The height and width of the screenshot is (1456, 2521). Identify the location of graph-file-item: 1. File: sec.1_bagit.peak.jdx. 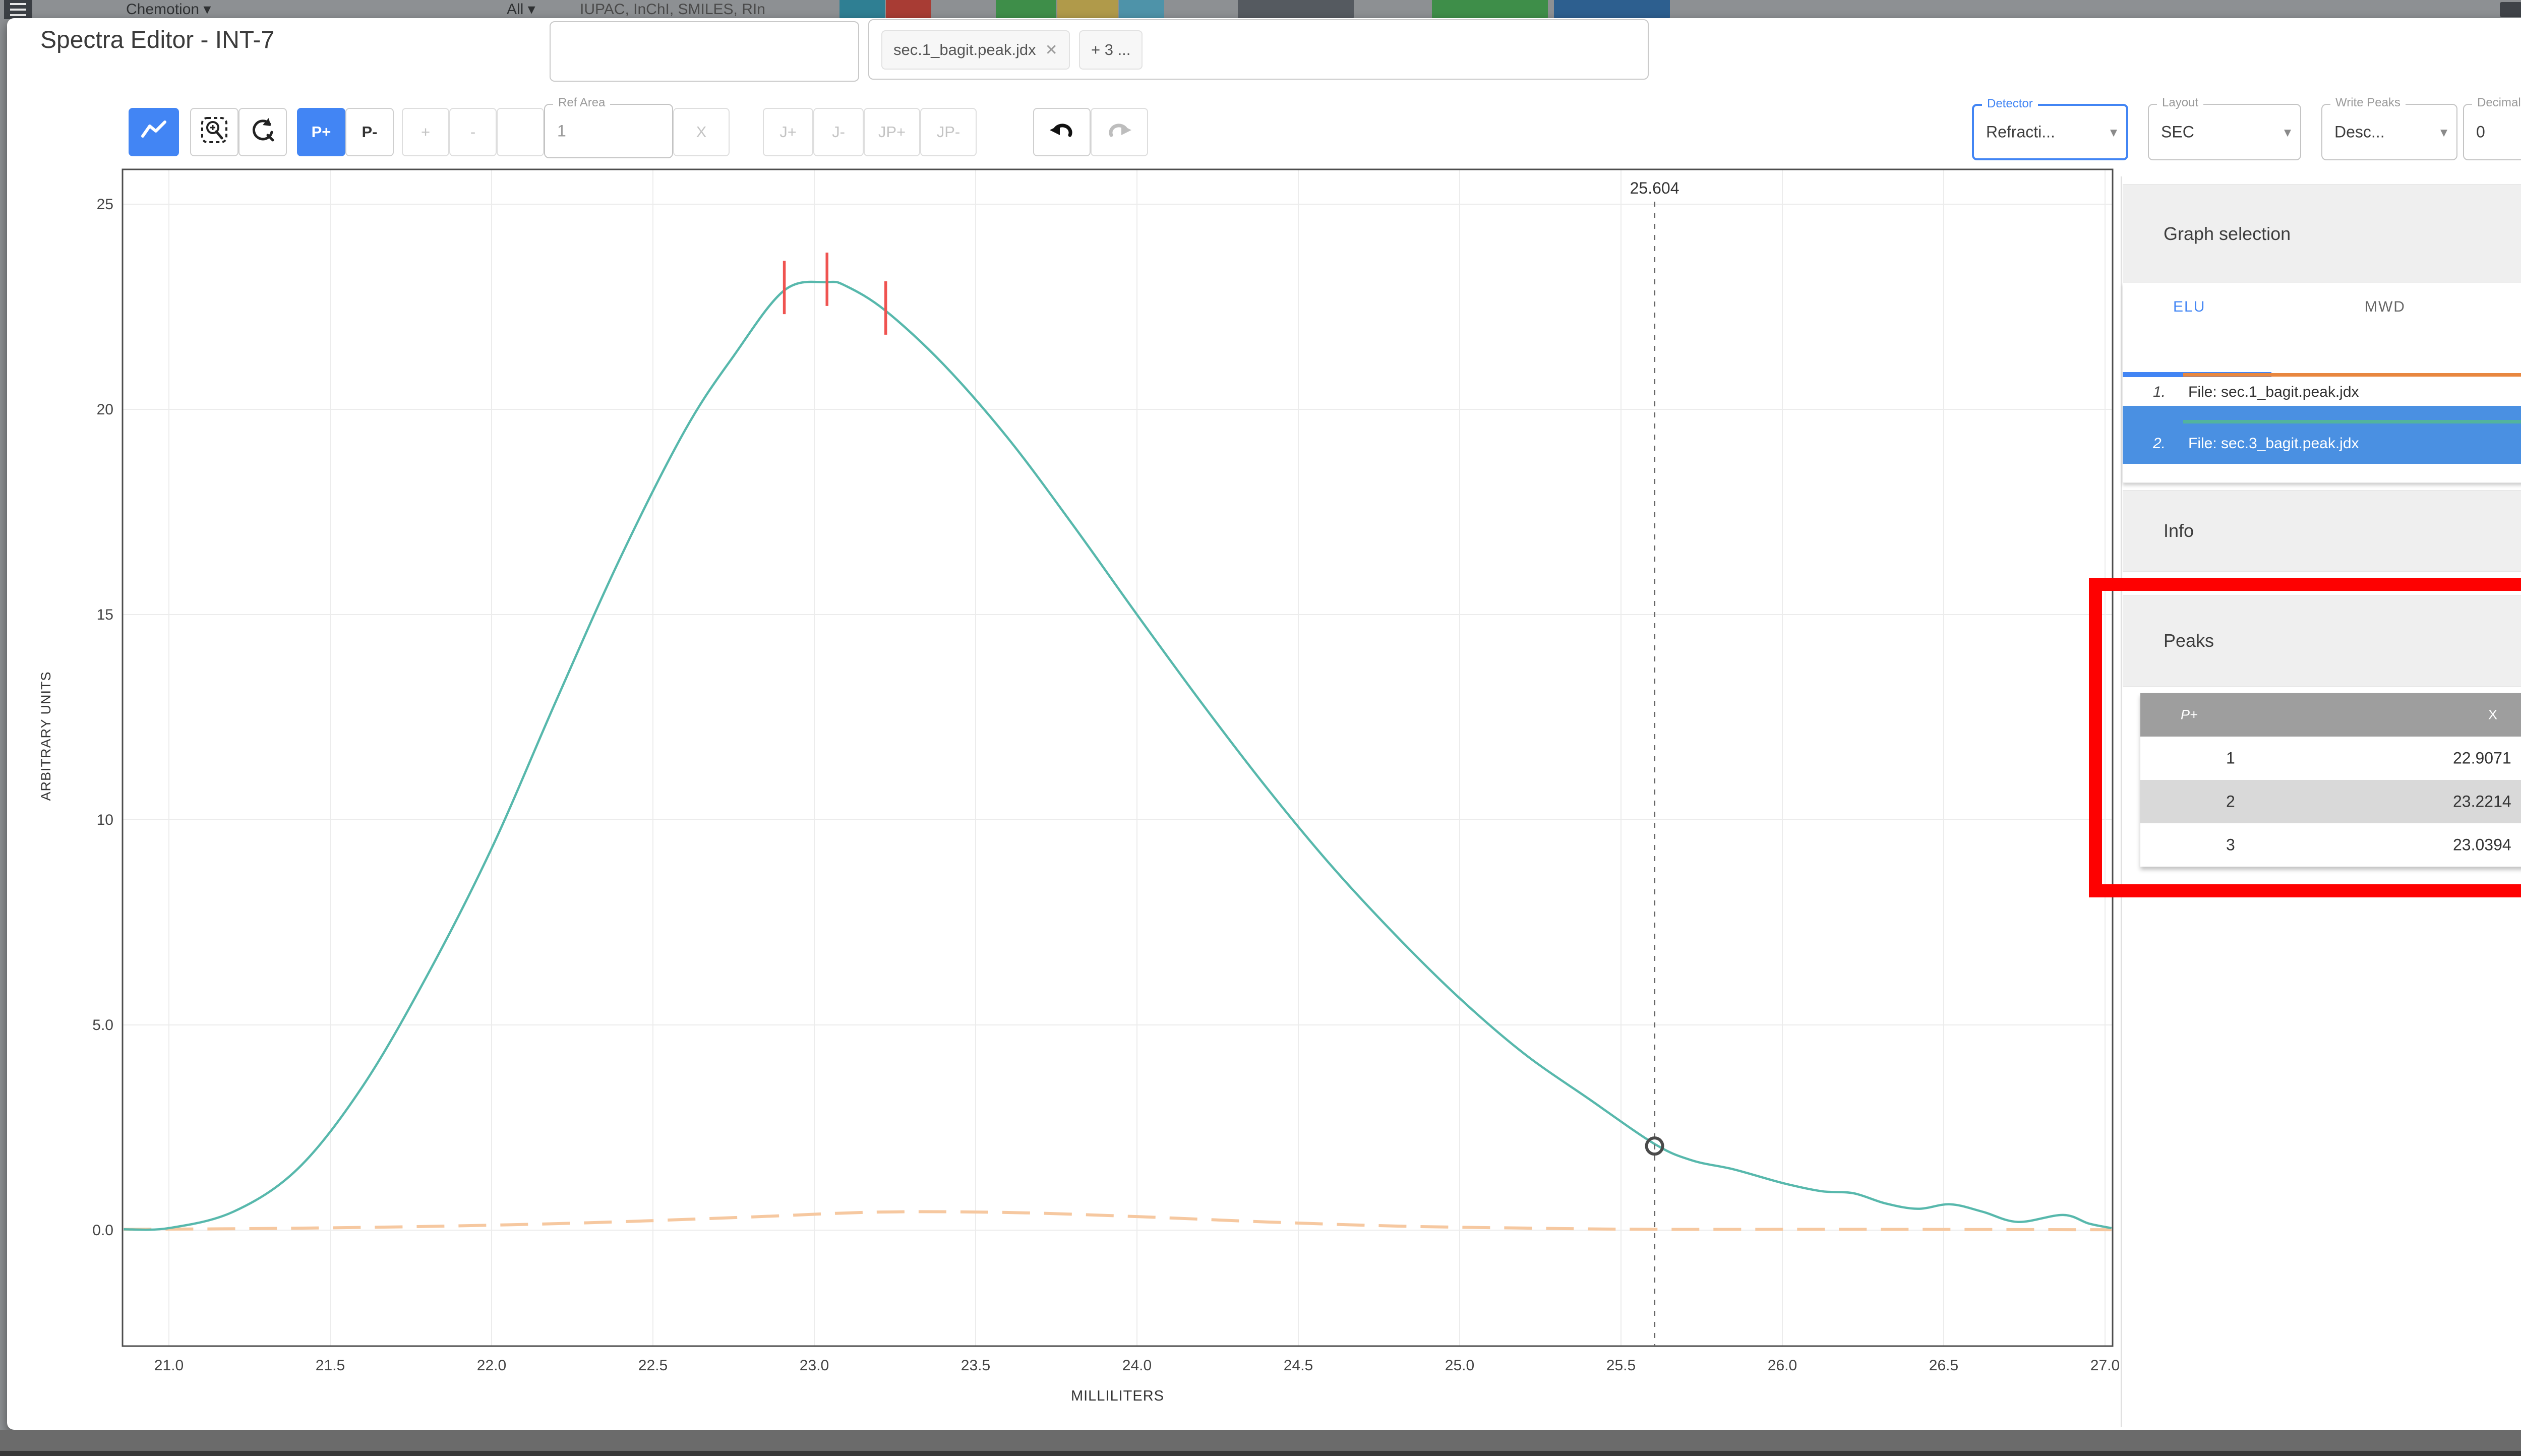
(2322, 388).